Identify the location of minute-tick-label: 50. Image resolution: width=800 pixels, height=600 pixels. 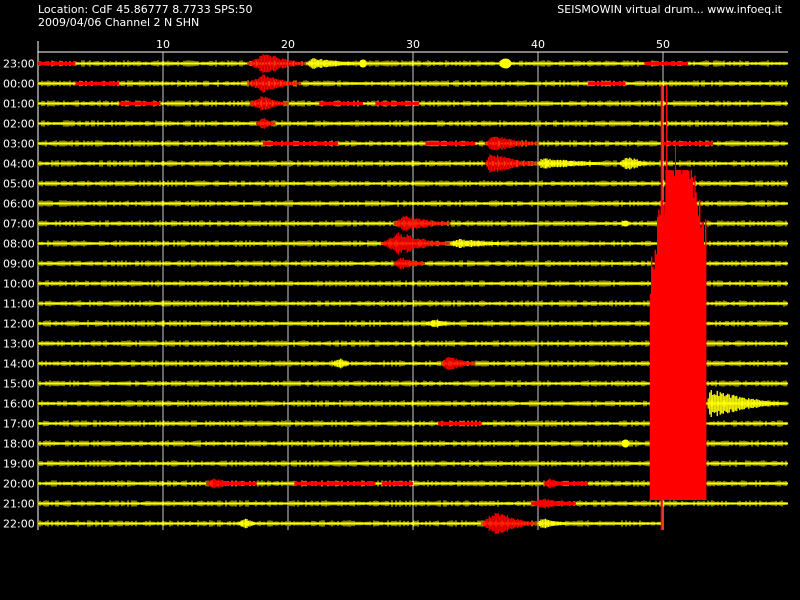
(663, 44).